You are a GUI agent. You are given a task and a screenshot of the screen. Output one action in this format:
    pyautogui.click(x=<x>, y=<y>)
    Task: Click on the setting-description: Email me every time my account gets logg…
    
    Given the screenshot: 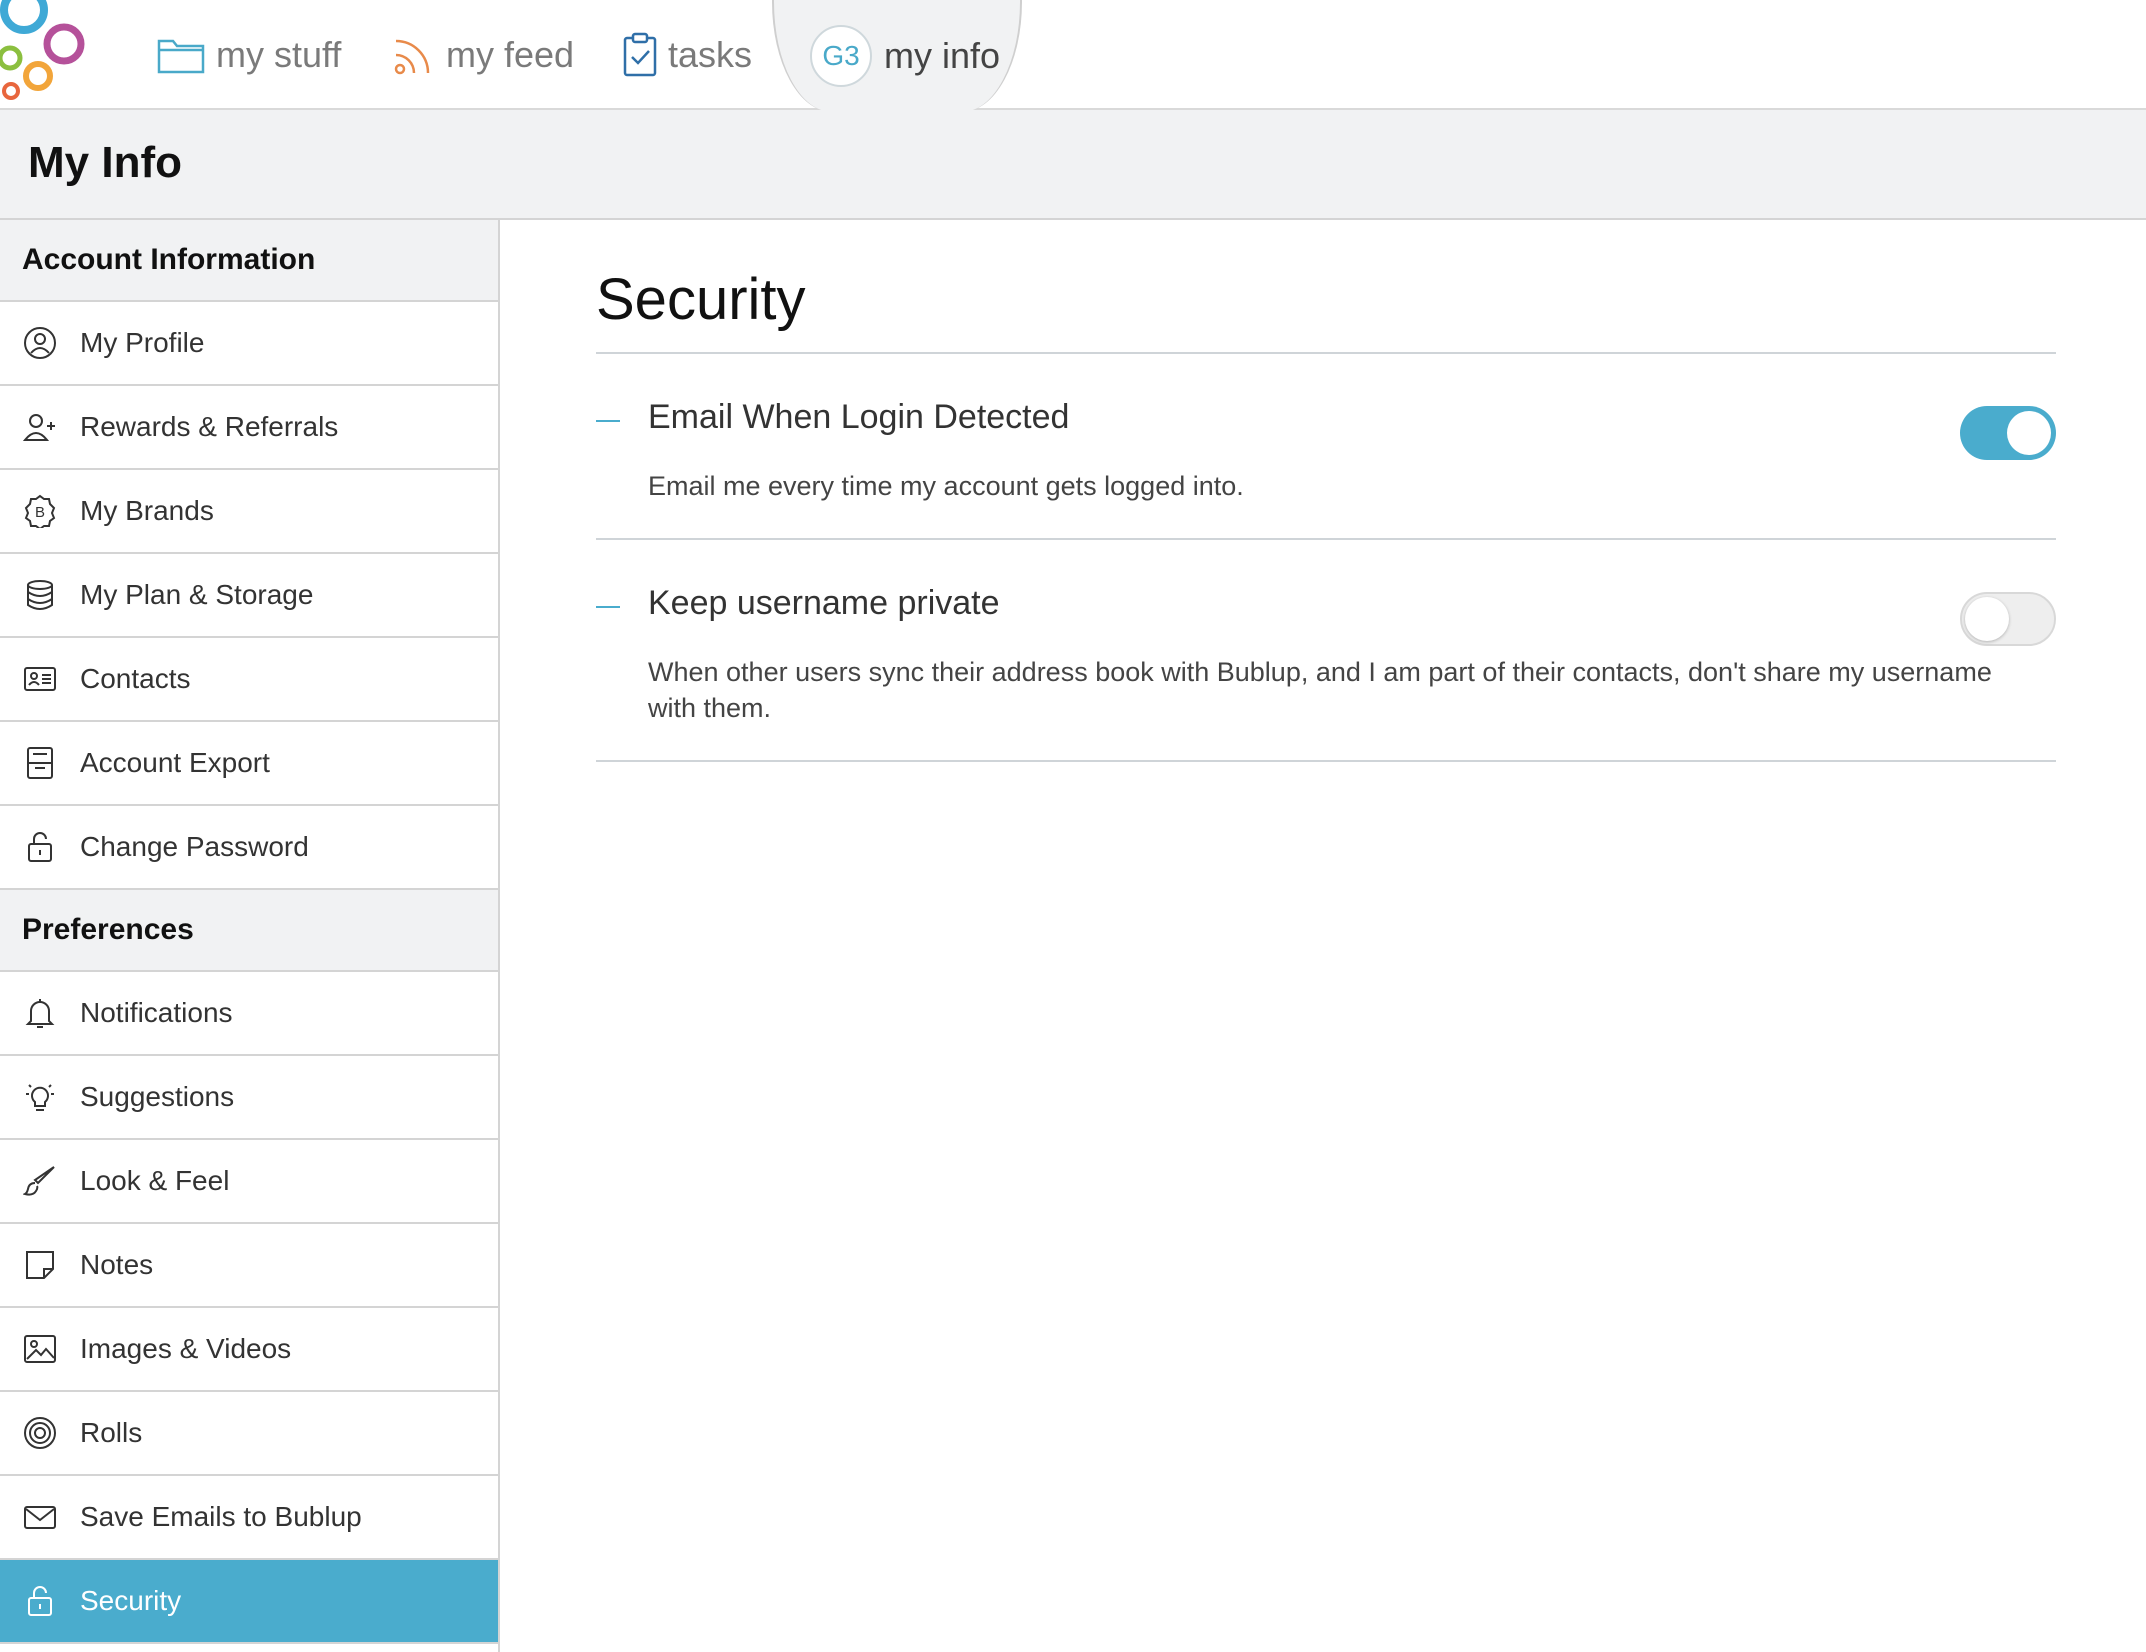 What is the action you would take?
    pyautogui.click(x=946, y=486)
    